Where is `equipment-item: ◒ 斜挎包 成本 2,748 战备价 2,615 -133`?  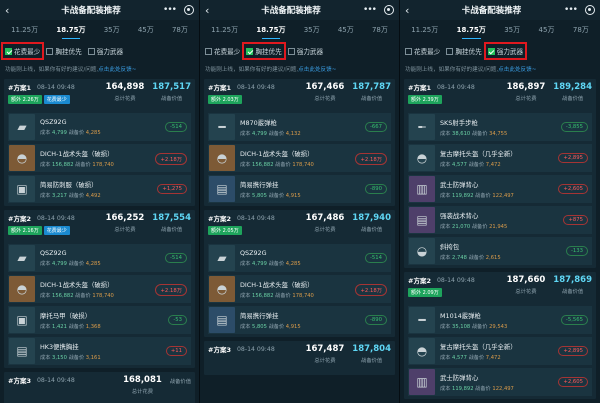 equipment-item: ◒ 斜挎包 成本 2,748 战备价 2,615 -133 is located at coordinates (500, 251).